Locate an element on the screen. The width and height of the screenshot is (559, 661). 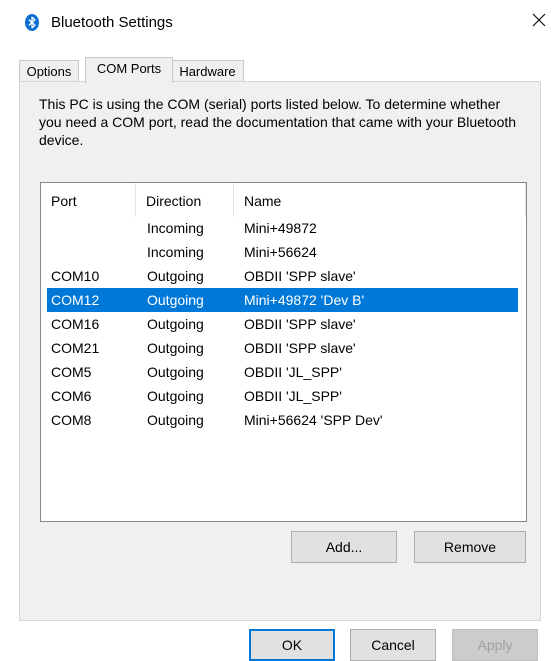
table-row: COM5 Outgoing OBDII 'JL_SPP' is located at coordinates (282, 372).